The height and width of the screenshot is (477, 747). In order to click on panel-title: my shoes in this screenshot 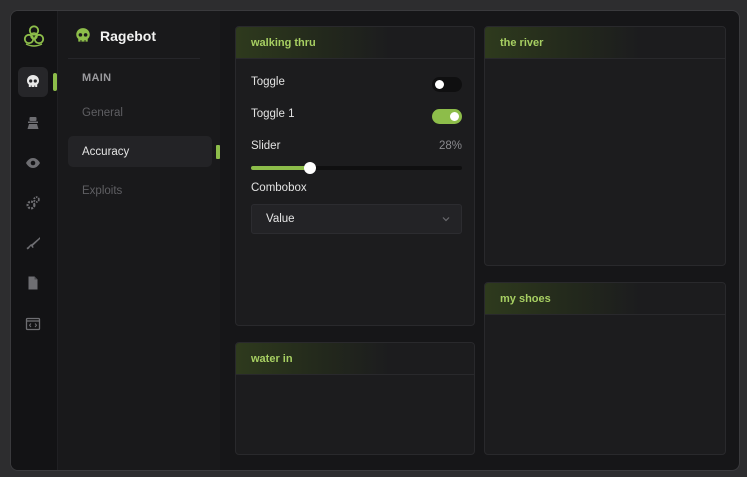, I will do `click(605, 299)`.